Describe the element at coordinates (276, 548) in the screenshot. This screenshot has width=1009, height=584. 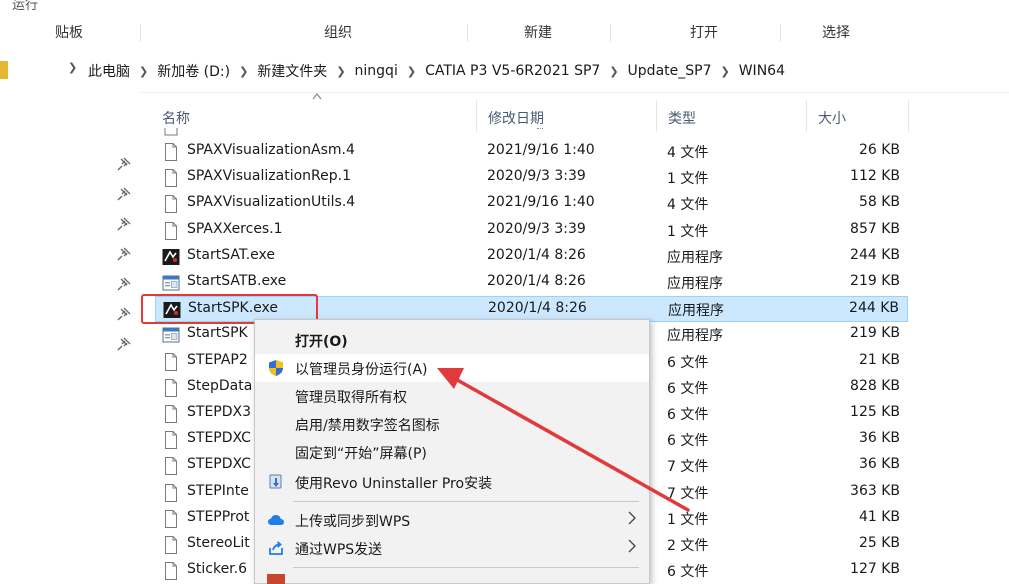
I see `share-icon` at that location.